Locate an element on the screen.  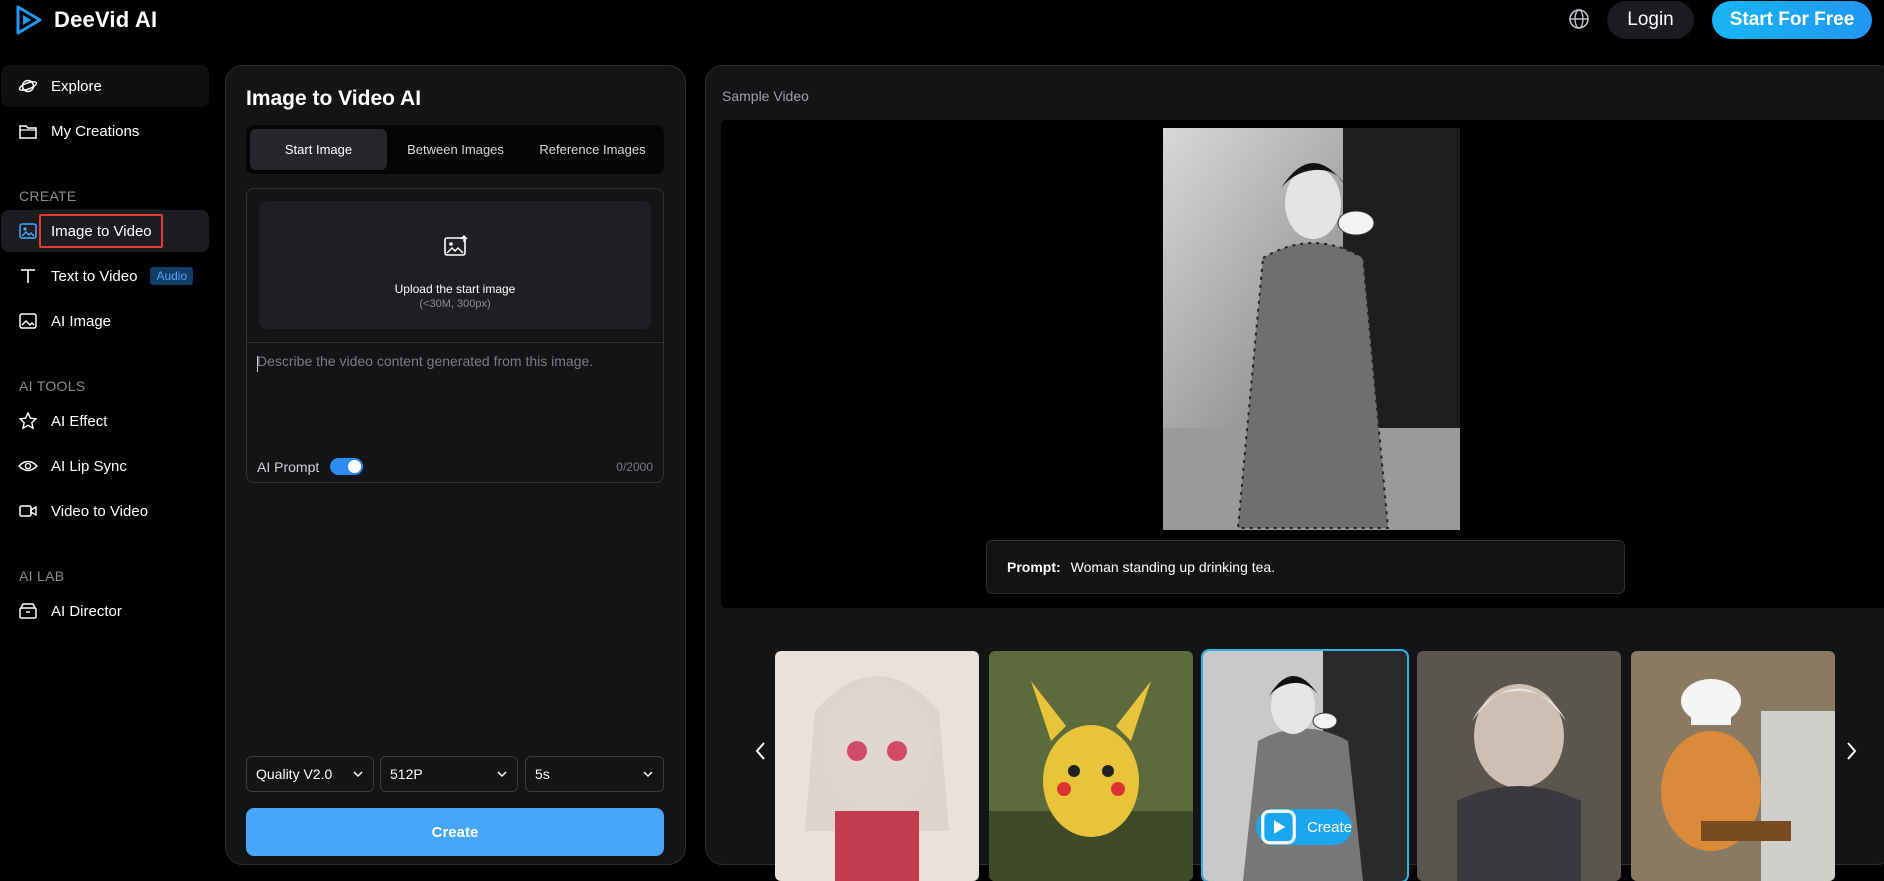
sidebar-item-ai-director: AI Director is located at coordinates (105, 611).